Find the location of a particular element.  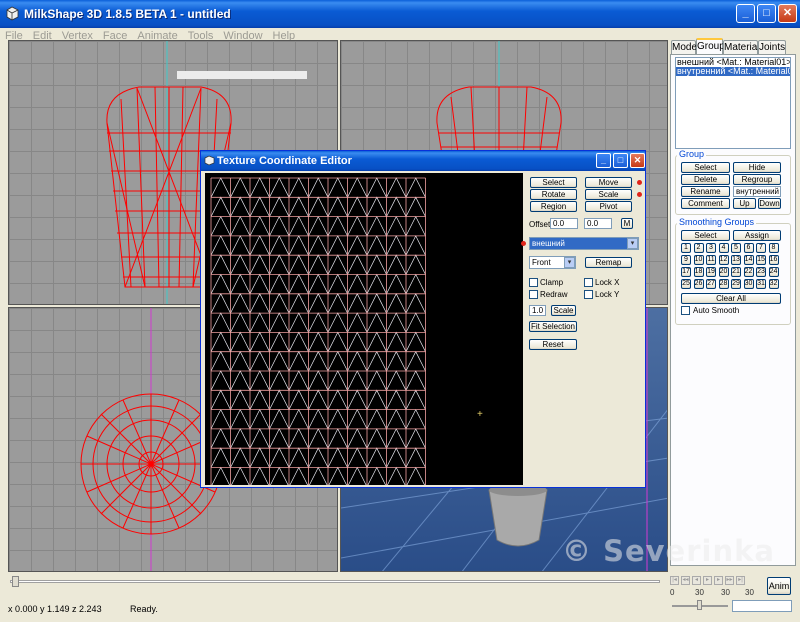

group-select-button: Select is located at coordinates (705, 167).